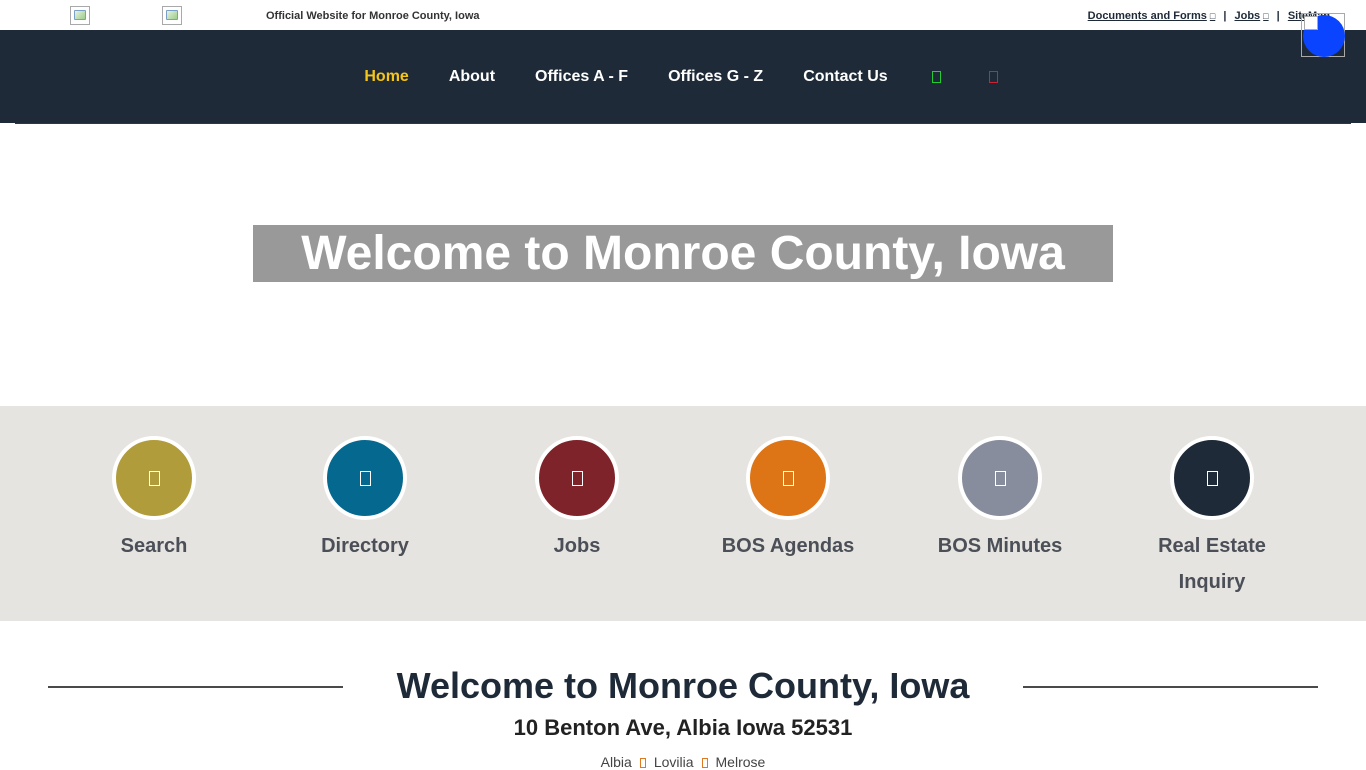 The width and height of the screenshot is (1366, 770). I want to click on nav-home: Home, so click(386, 77).